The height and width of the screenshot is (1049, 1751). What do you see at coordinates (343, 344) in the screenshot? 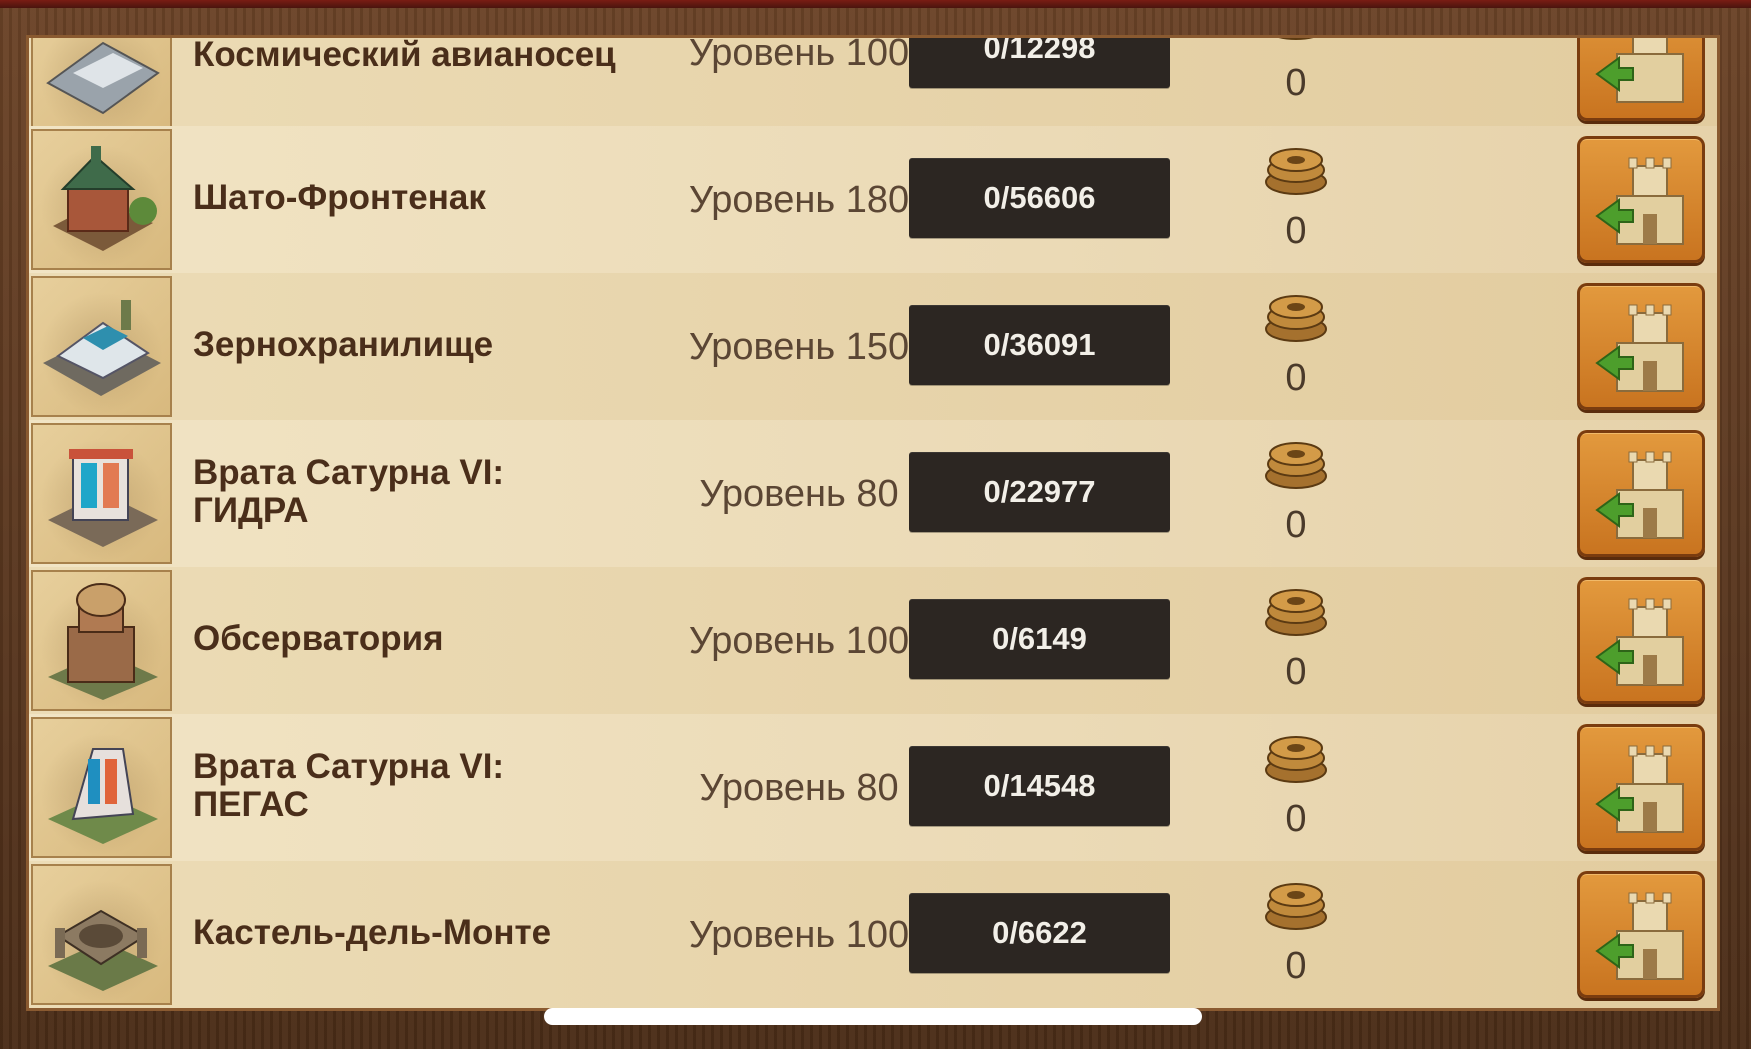
I see `building-name: Зернохранилище` at bounding box center [343, 344].